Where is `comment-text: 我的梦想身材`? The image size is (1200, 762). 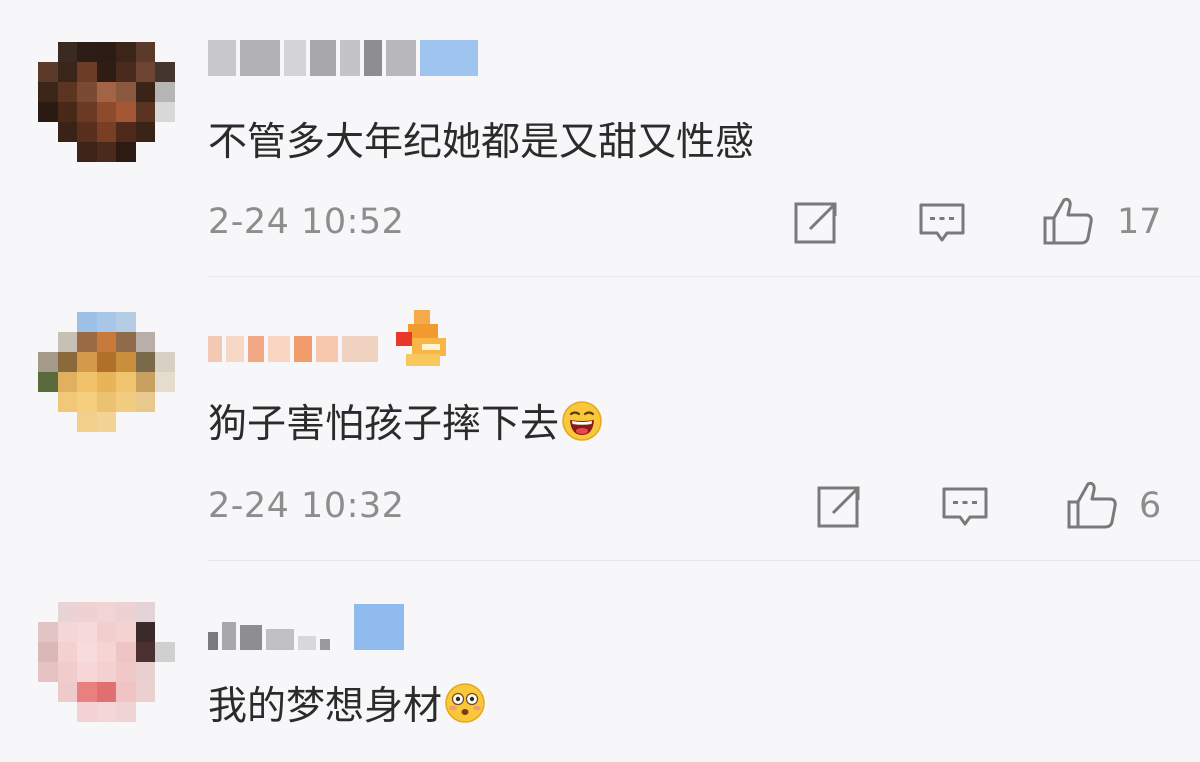
comment-text: 我的梦想身材 is located at coordinates (347, 703).